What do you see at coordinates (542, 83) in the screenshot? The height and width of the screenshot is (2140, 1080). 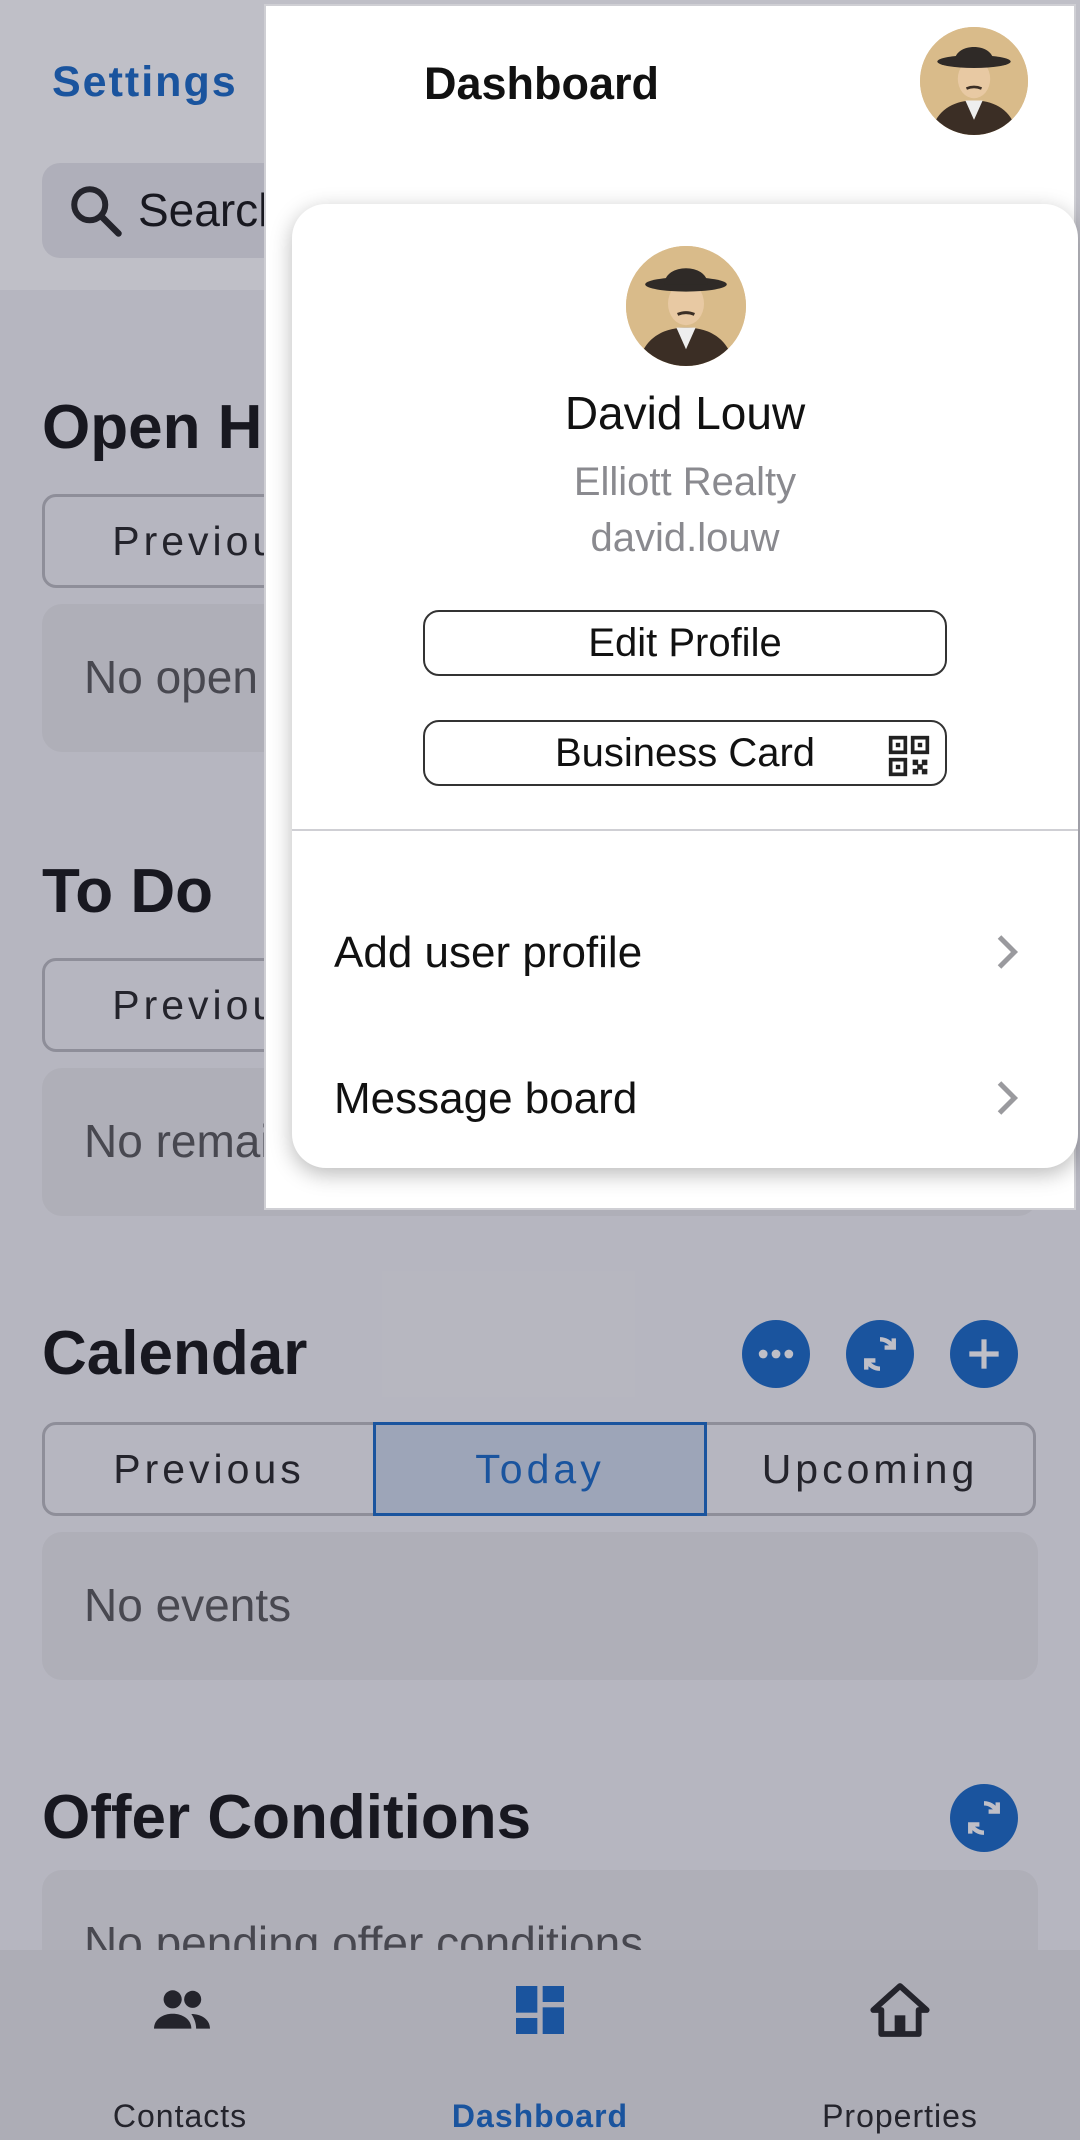 I see `dashboard-title: Dashboard` at bounding box center [542, 83].